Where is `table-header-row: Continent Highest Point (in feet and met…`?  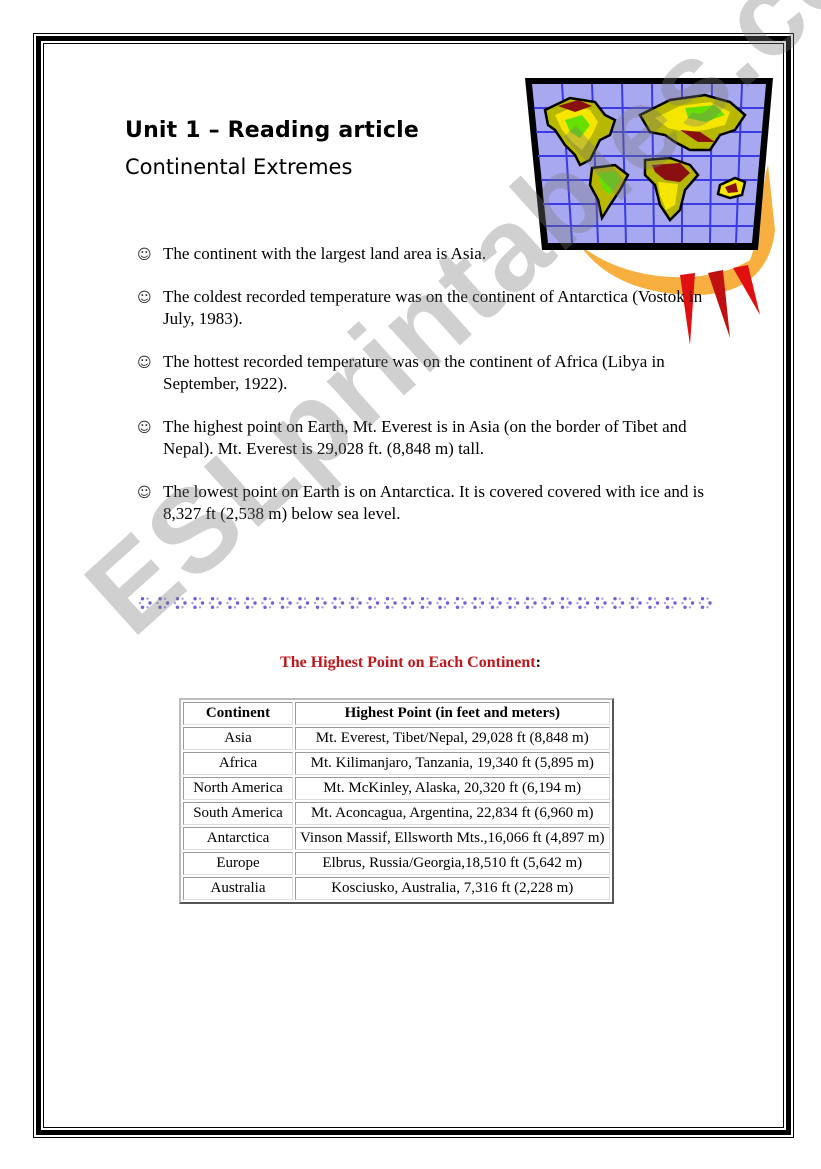 table-header-row: Continent Highest Point (in feet and met… is located at coordinates (396, 713).